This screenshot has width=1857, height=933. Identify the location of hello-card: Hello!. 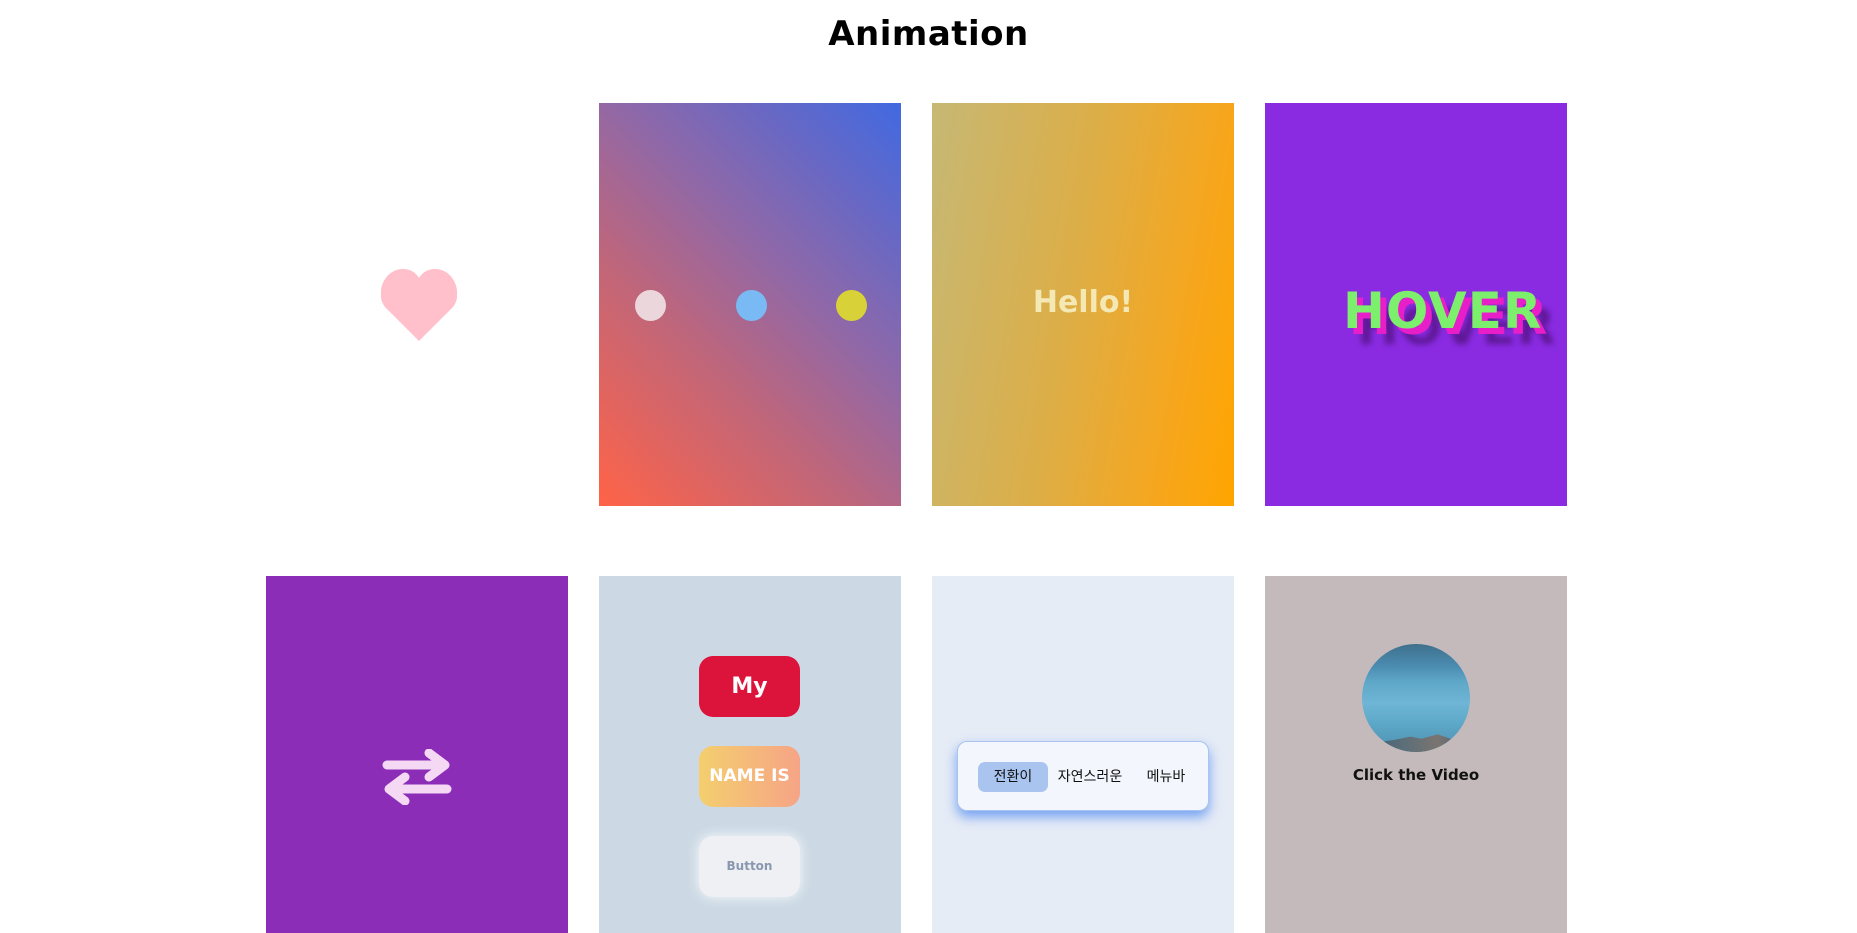
(1083, 304).